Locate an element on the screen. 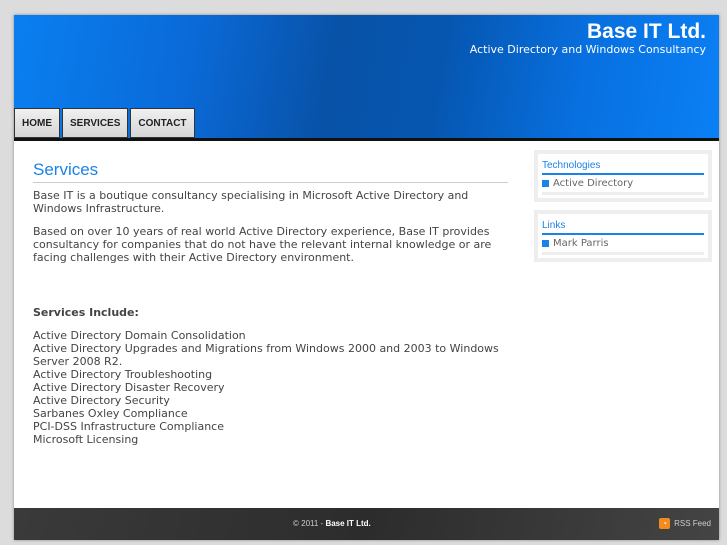  sidebar-link-active-directory: Active Directory is located at coordinates (623, 185).